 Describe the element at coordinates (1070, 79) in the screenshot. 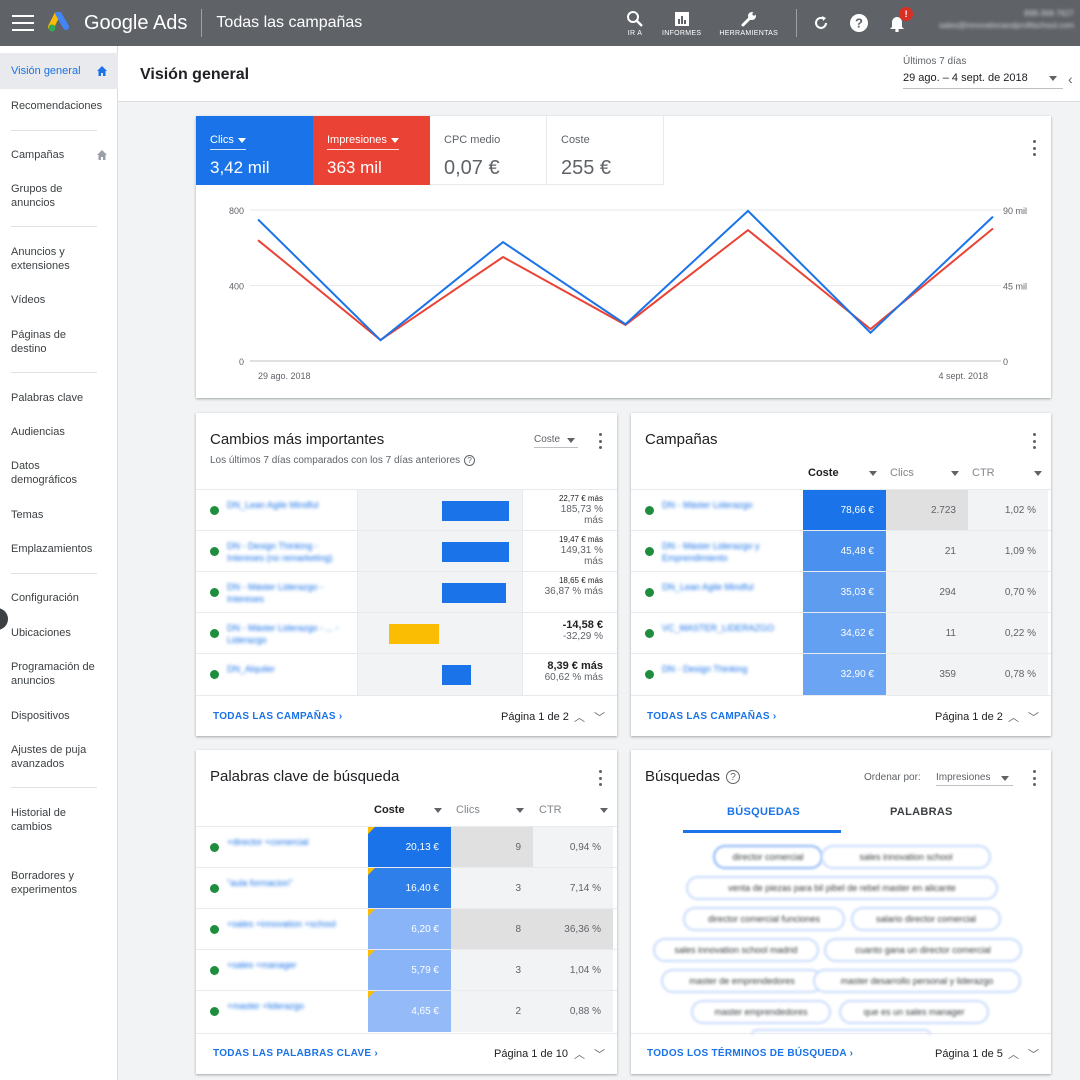

I see `chevron-left-icon: ‹` at that location.